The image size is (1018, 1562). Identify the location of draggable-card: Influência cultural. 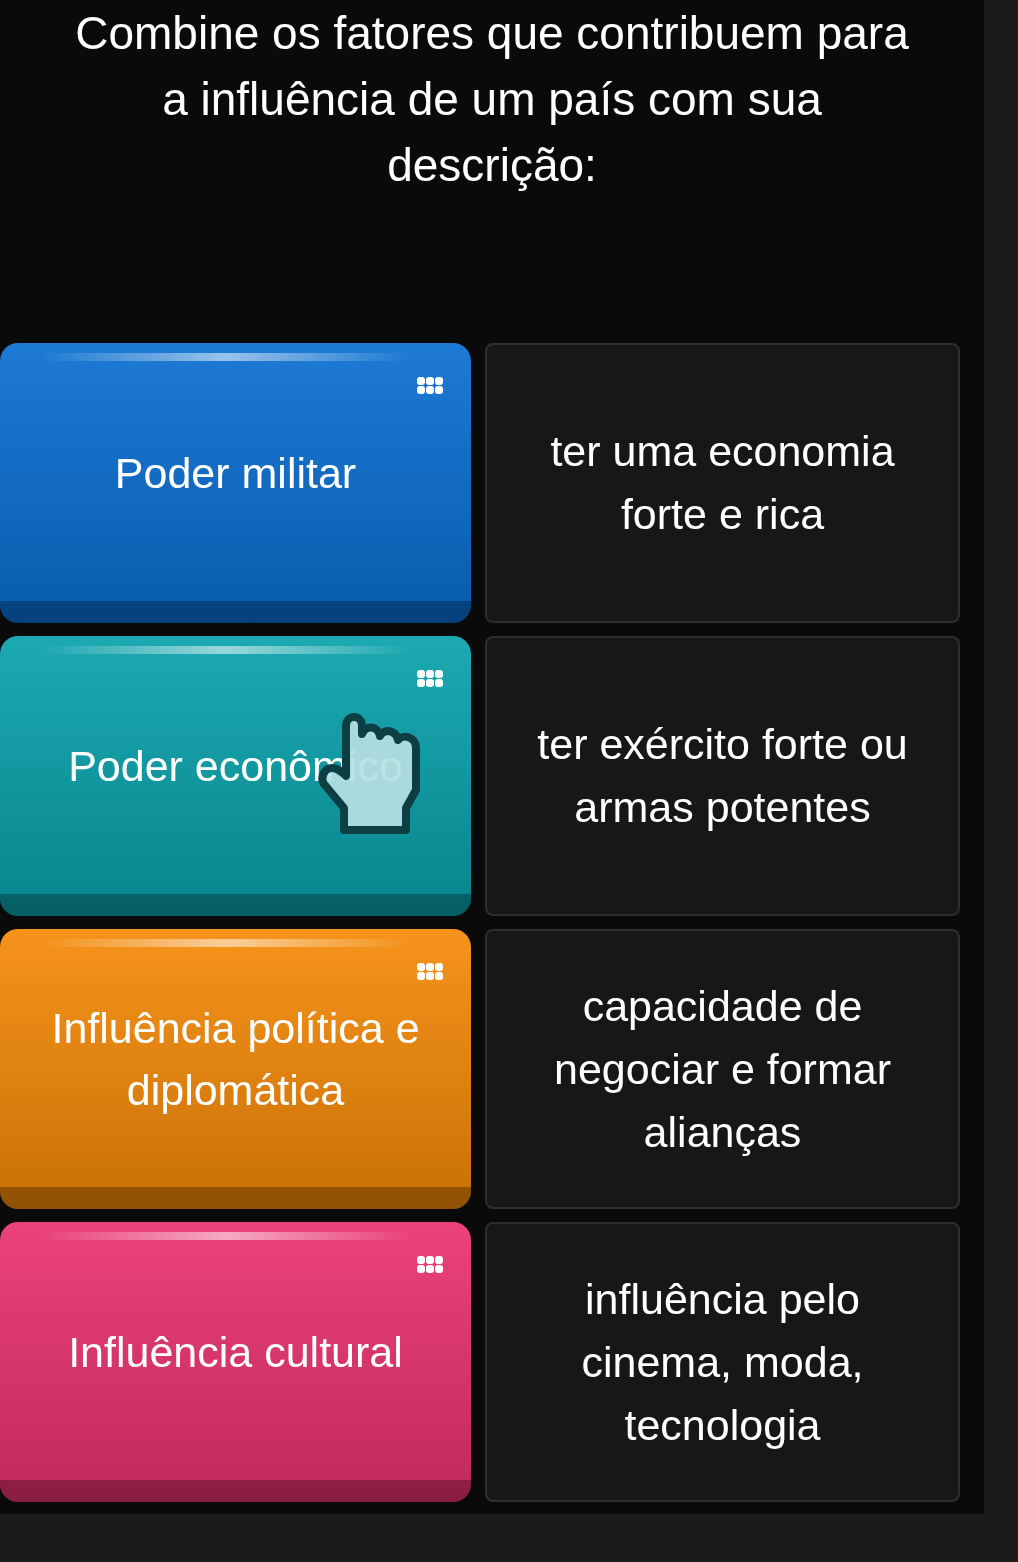
(235, 1362).